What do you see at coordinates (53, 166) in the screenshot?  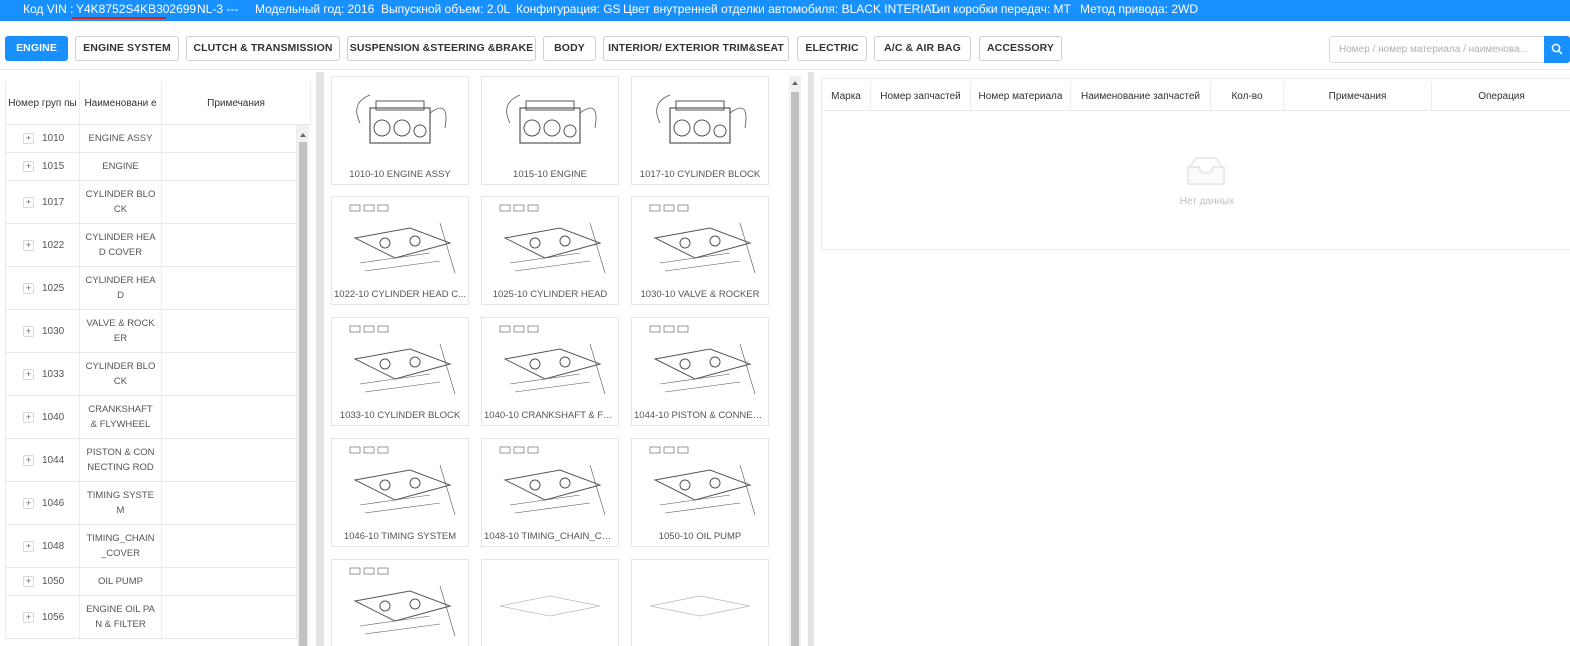 I see `group-code: 1015` at bounding box center [53, 166].